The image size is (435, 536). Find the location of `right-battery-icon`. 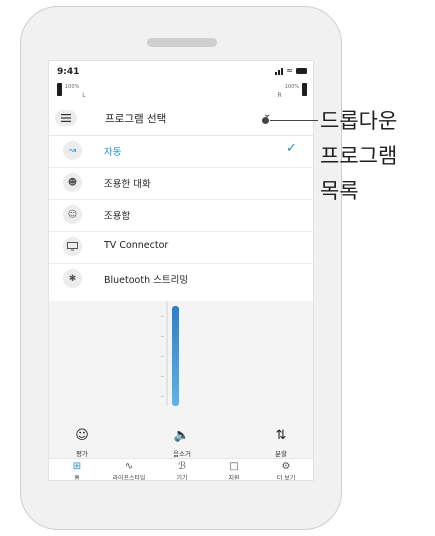

right-battery-icon is located at coordinates (304, 89).